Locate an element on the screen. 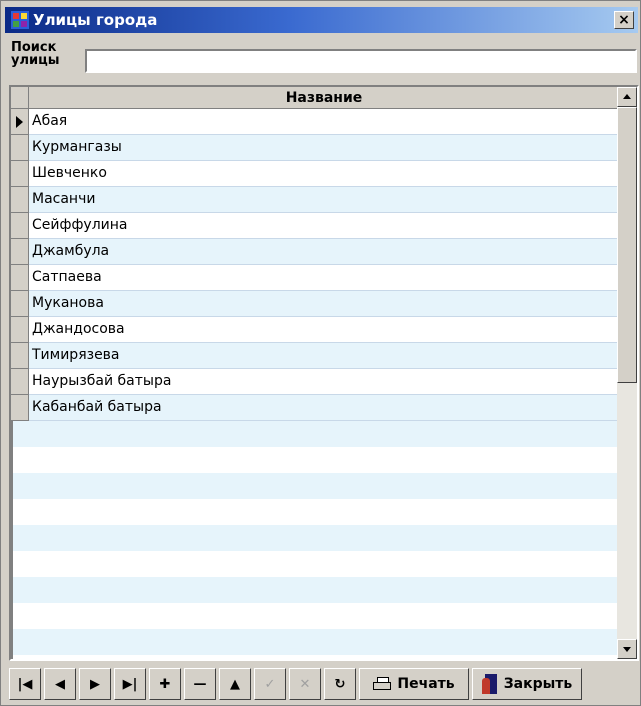  plus-icon: ✚ is located at coordinates (165, 684).